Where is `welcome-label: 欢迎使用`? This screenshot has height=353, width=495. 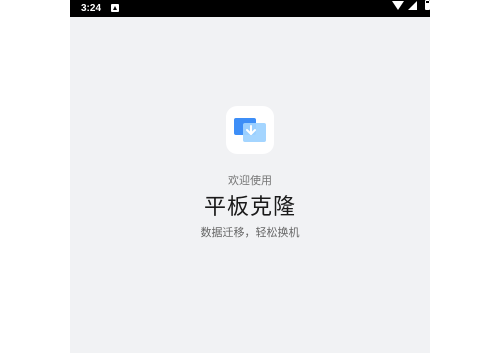 welcome-label: 欢迎使用 is located at coordinates (250, 180).